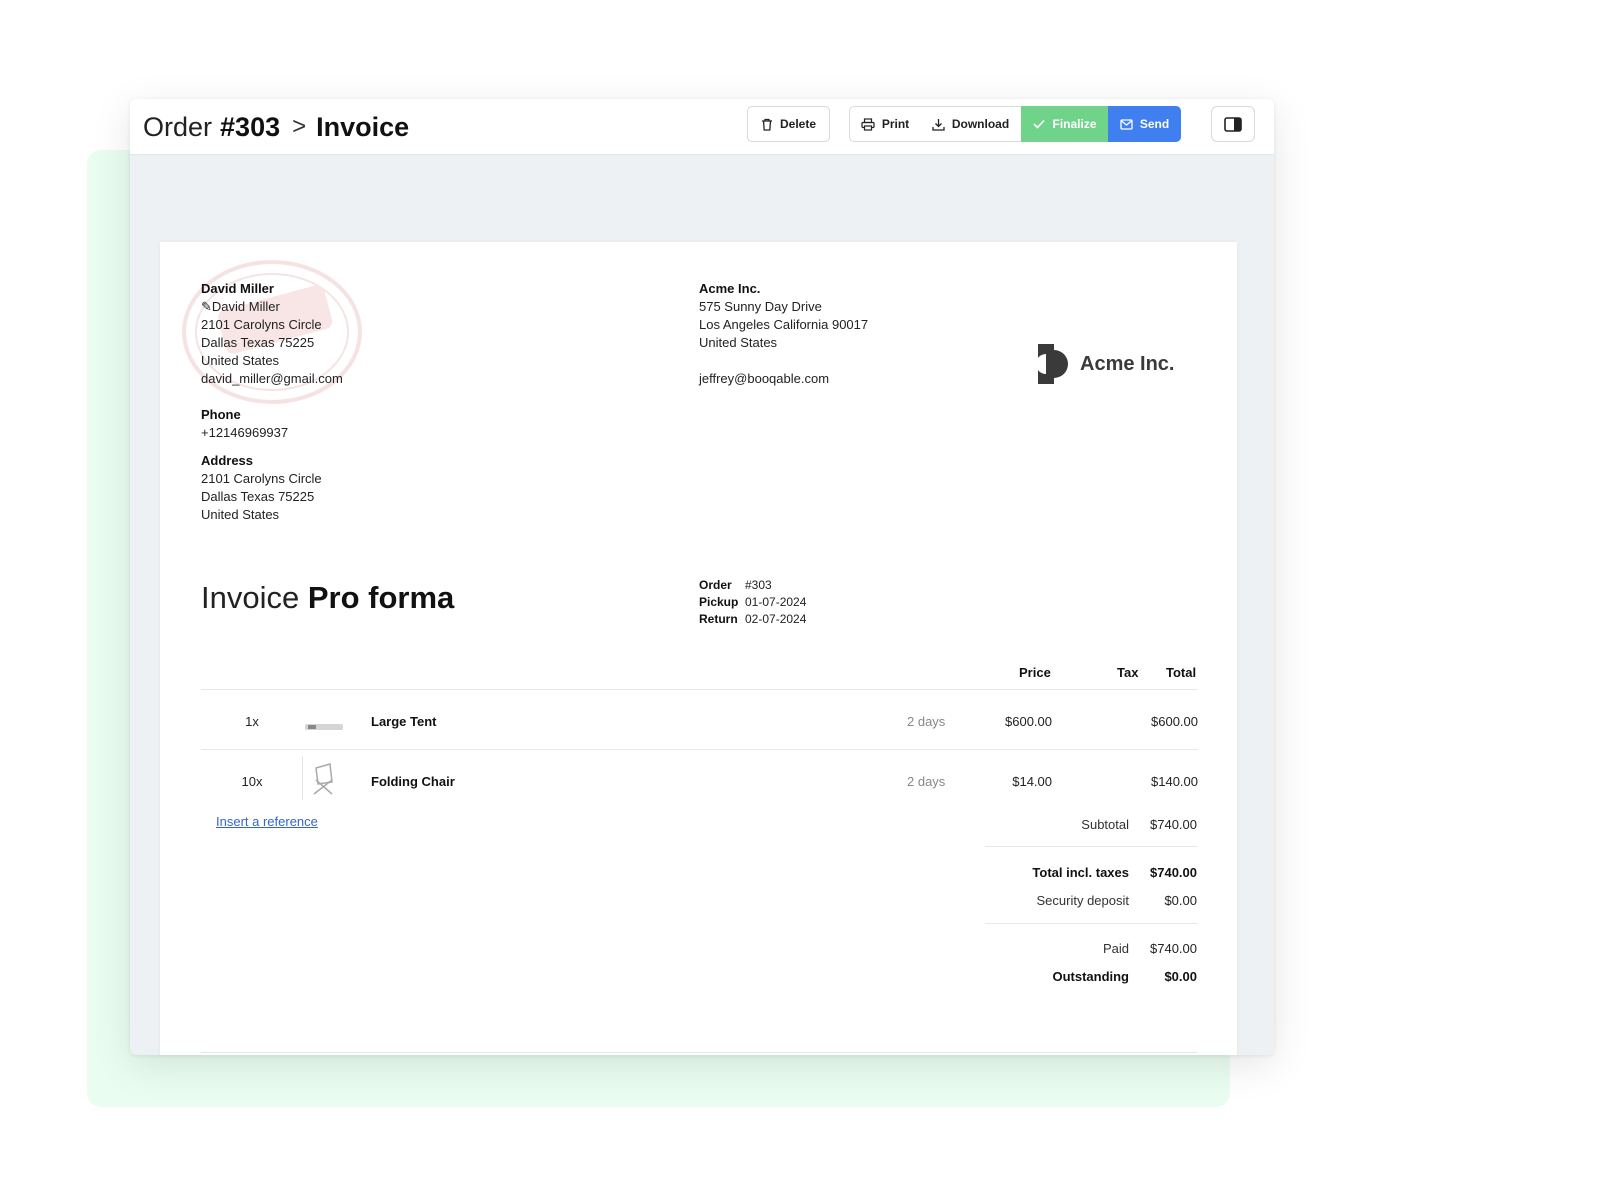 The image size is (1600, 1200). I want to click on finalize-button: Finalize, so click(1065, 124).